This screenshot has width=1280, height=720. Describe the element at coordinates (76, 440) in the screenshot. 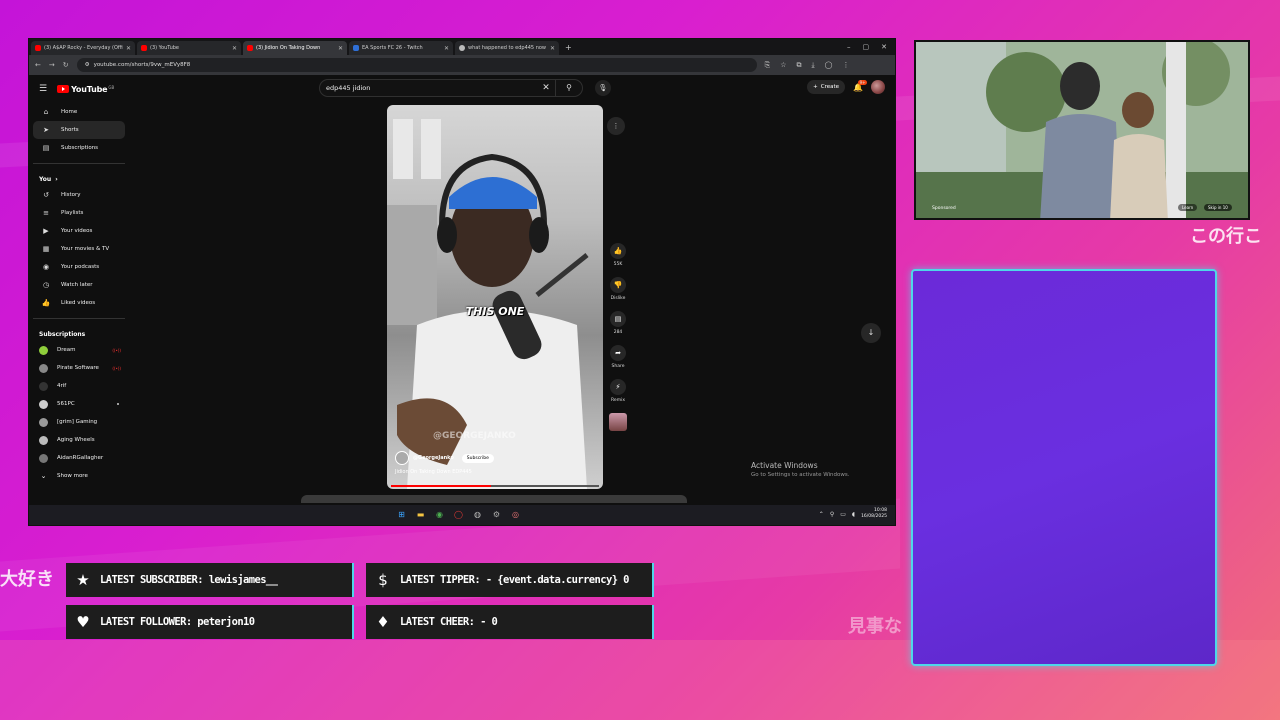

I see `channel-name: Aging Wheels` at that location.